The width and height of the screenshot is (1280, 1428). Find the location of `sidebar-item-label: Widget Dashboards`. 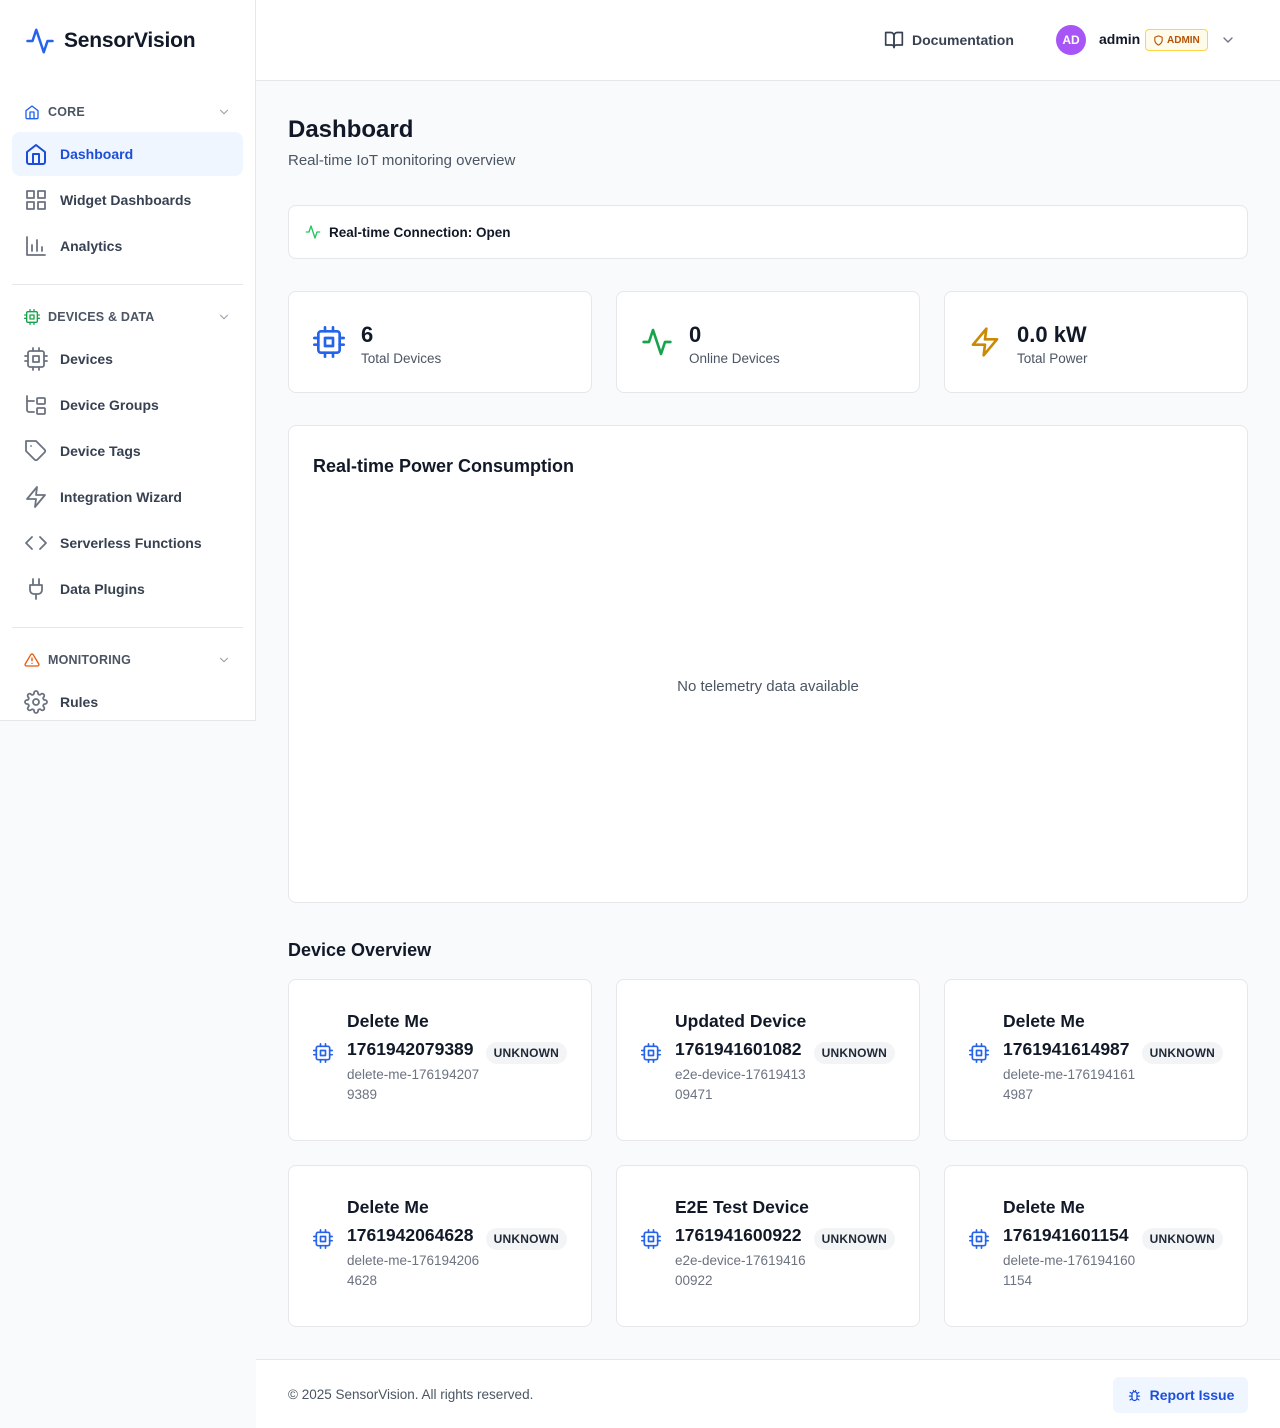

sidebar-item-label: Widget Dashboards is located at coordinates (126, 200).